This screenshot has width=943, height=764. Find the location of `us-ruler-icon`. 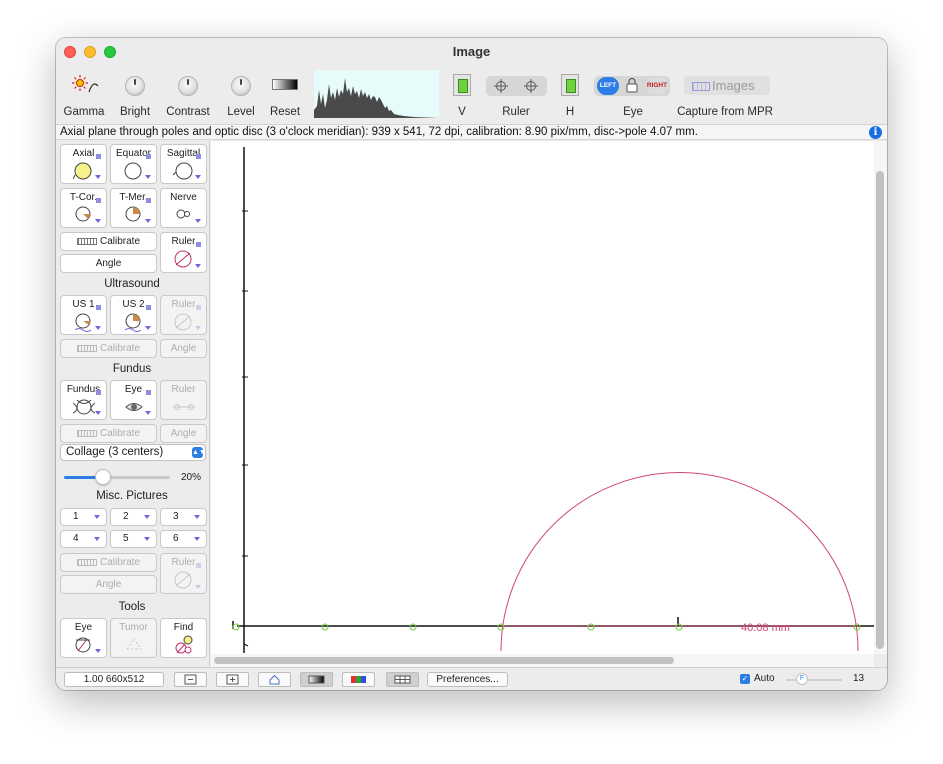

us-ruler-icon is located at coordinates (183, 322).